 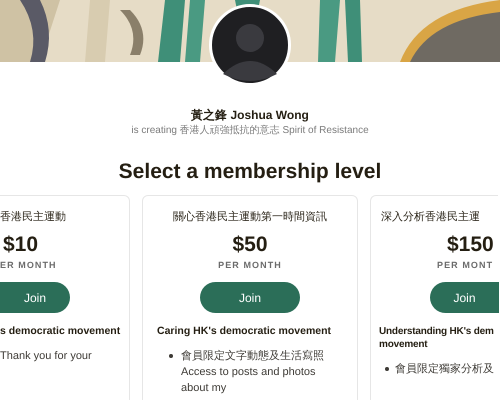 I want to click on tier-period: PER MONT, so click(x=465, y=265).